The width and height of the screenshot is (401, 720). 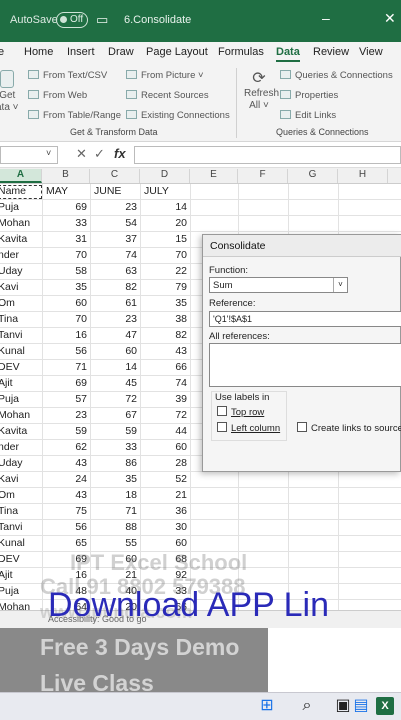 What do you see at coordinates (115, 272) in the screenshot?
I see `cell: 63` at bounding box center [115, 272].